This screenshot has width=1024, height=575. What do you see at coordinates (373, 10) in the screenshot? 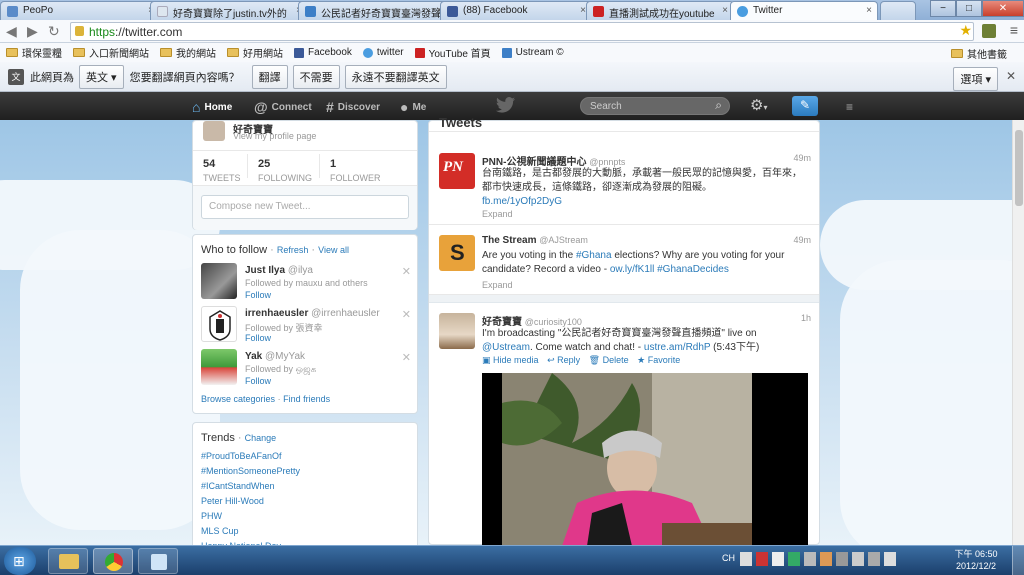
I see `tab-ustream-channel: 公民記者好奇寶寶臺灣發聲 ×` at bounding box center [373, 10].